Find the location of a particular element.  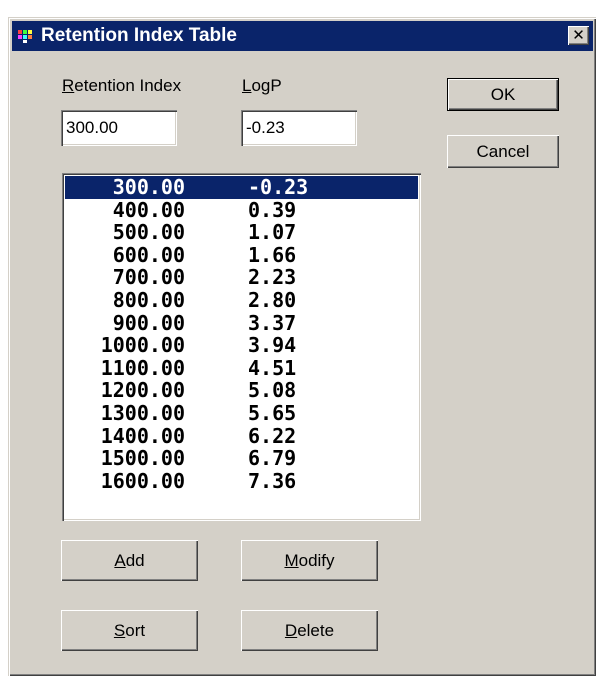

list-item: 300.00 -0.23 is located at coordinates (241, 187).